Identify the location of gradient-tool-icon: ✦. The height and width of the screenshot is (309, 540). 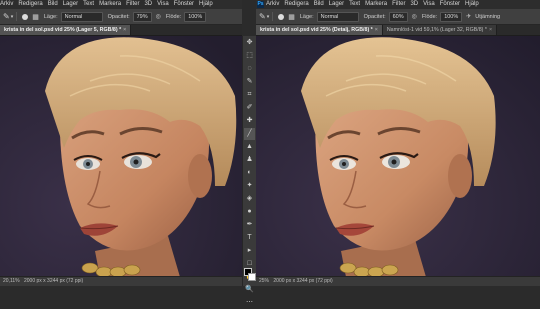
(249, 186).